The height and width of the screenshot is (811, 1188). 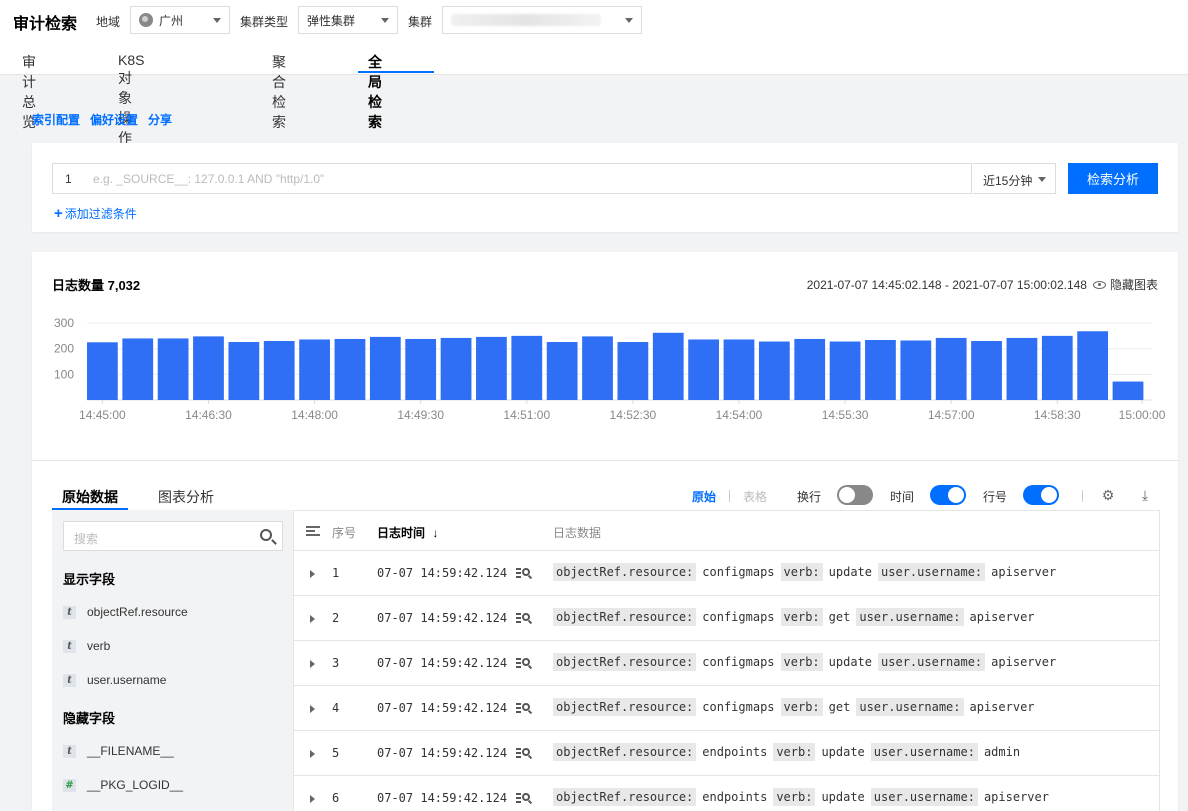 What do you see at coordinates (396, 72) in the screenshot?
I see `active-tab-indicator` at bounding box center [396, 72].